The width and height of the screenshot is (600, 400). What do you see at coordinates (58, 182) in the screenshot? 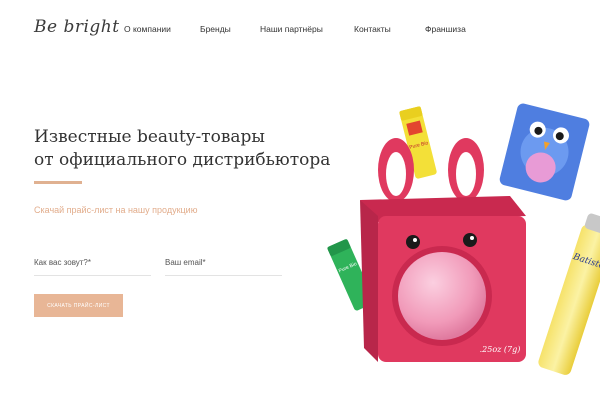
I see `accent-divider` at bounding box center [58, 182].